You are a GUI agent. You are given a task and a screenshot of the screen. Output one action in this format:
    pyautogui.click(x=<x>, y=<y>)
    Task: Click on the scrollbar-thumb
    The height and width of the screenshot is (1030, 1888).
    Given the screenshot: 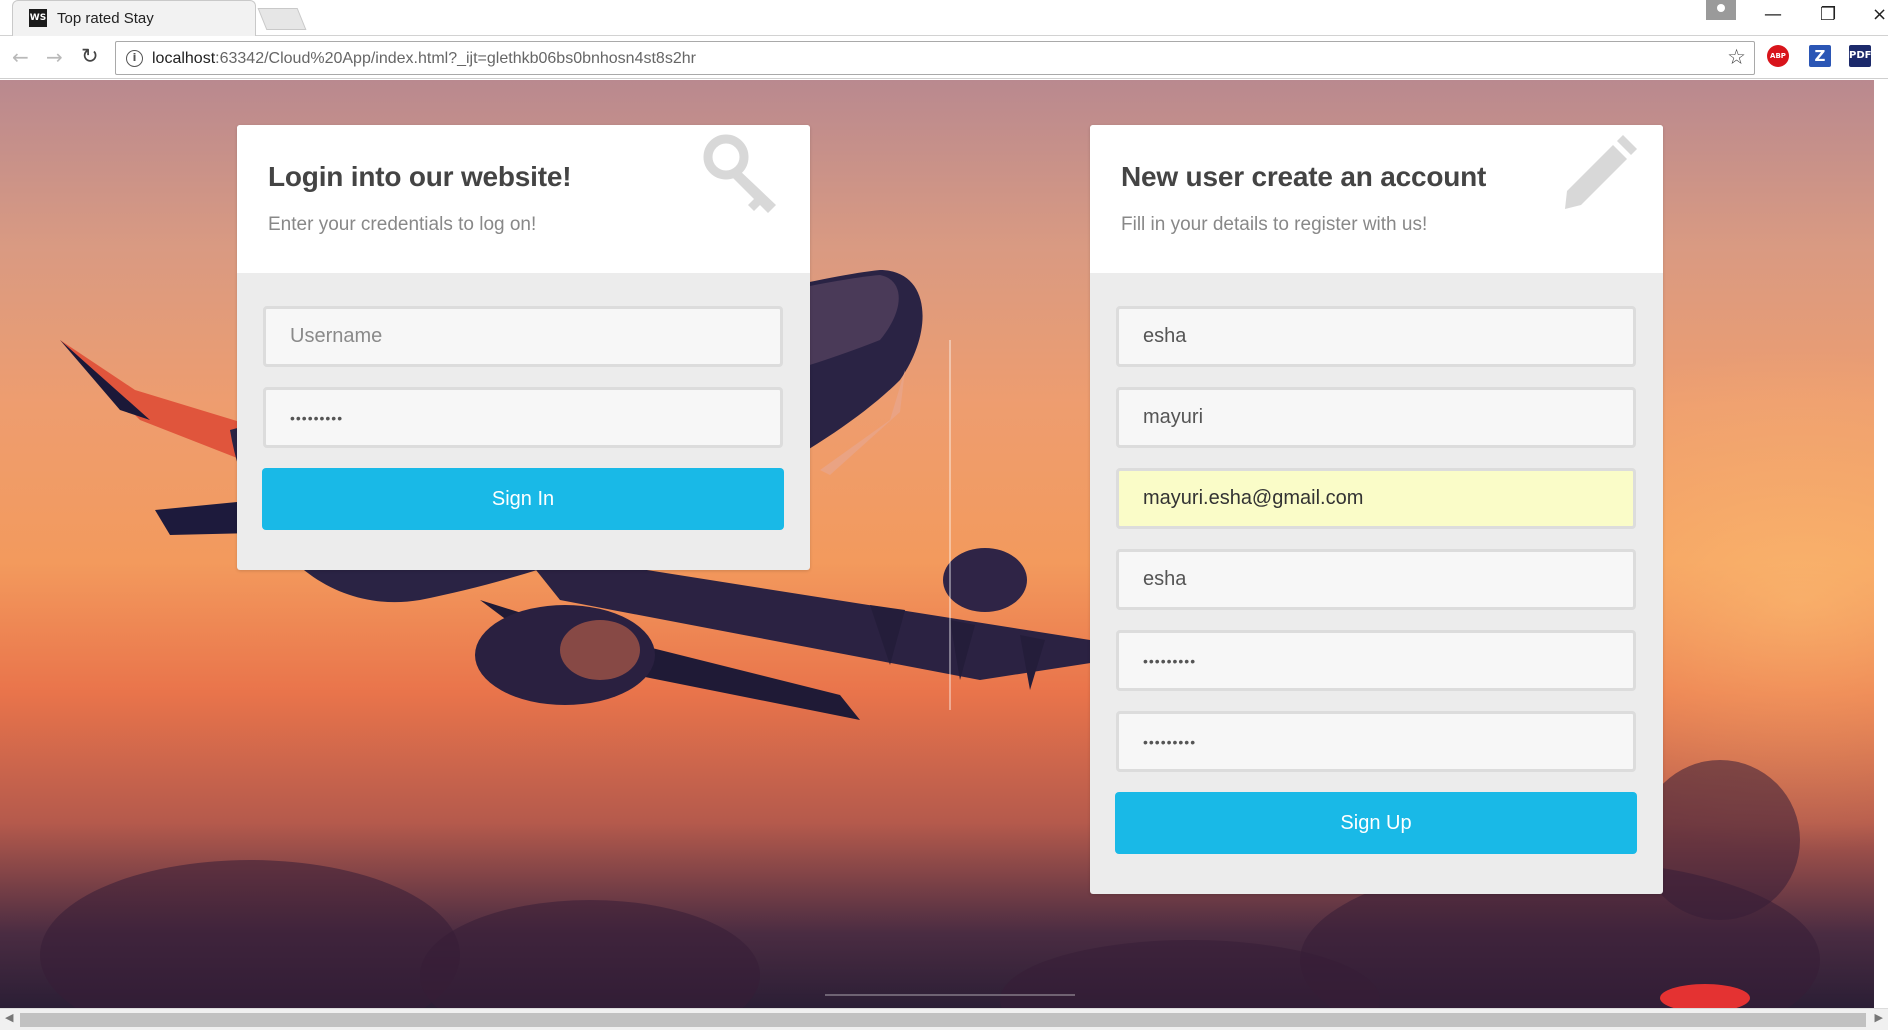 What is the action you would take?
    pyautogui.click(x=943, y=1020)
    